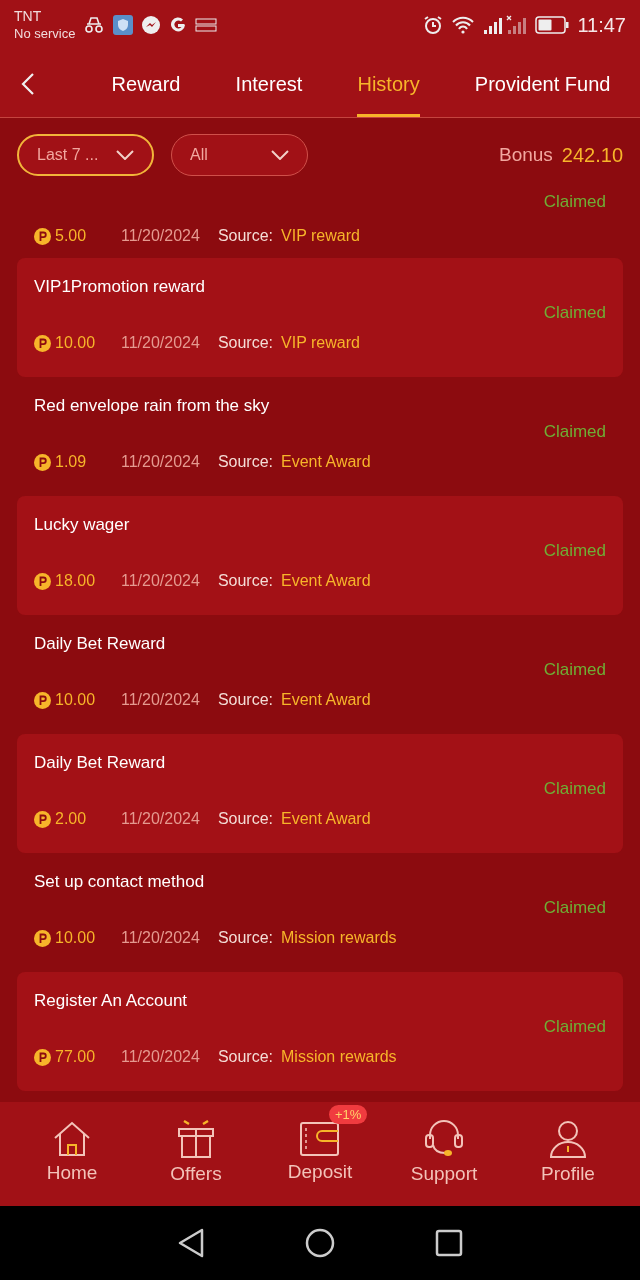 This screenshot has height=1280, width=640. Describe the element at coordinates (76, 1057) in the screenshot. I see `amount: 77.00` at that location.